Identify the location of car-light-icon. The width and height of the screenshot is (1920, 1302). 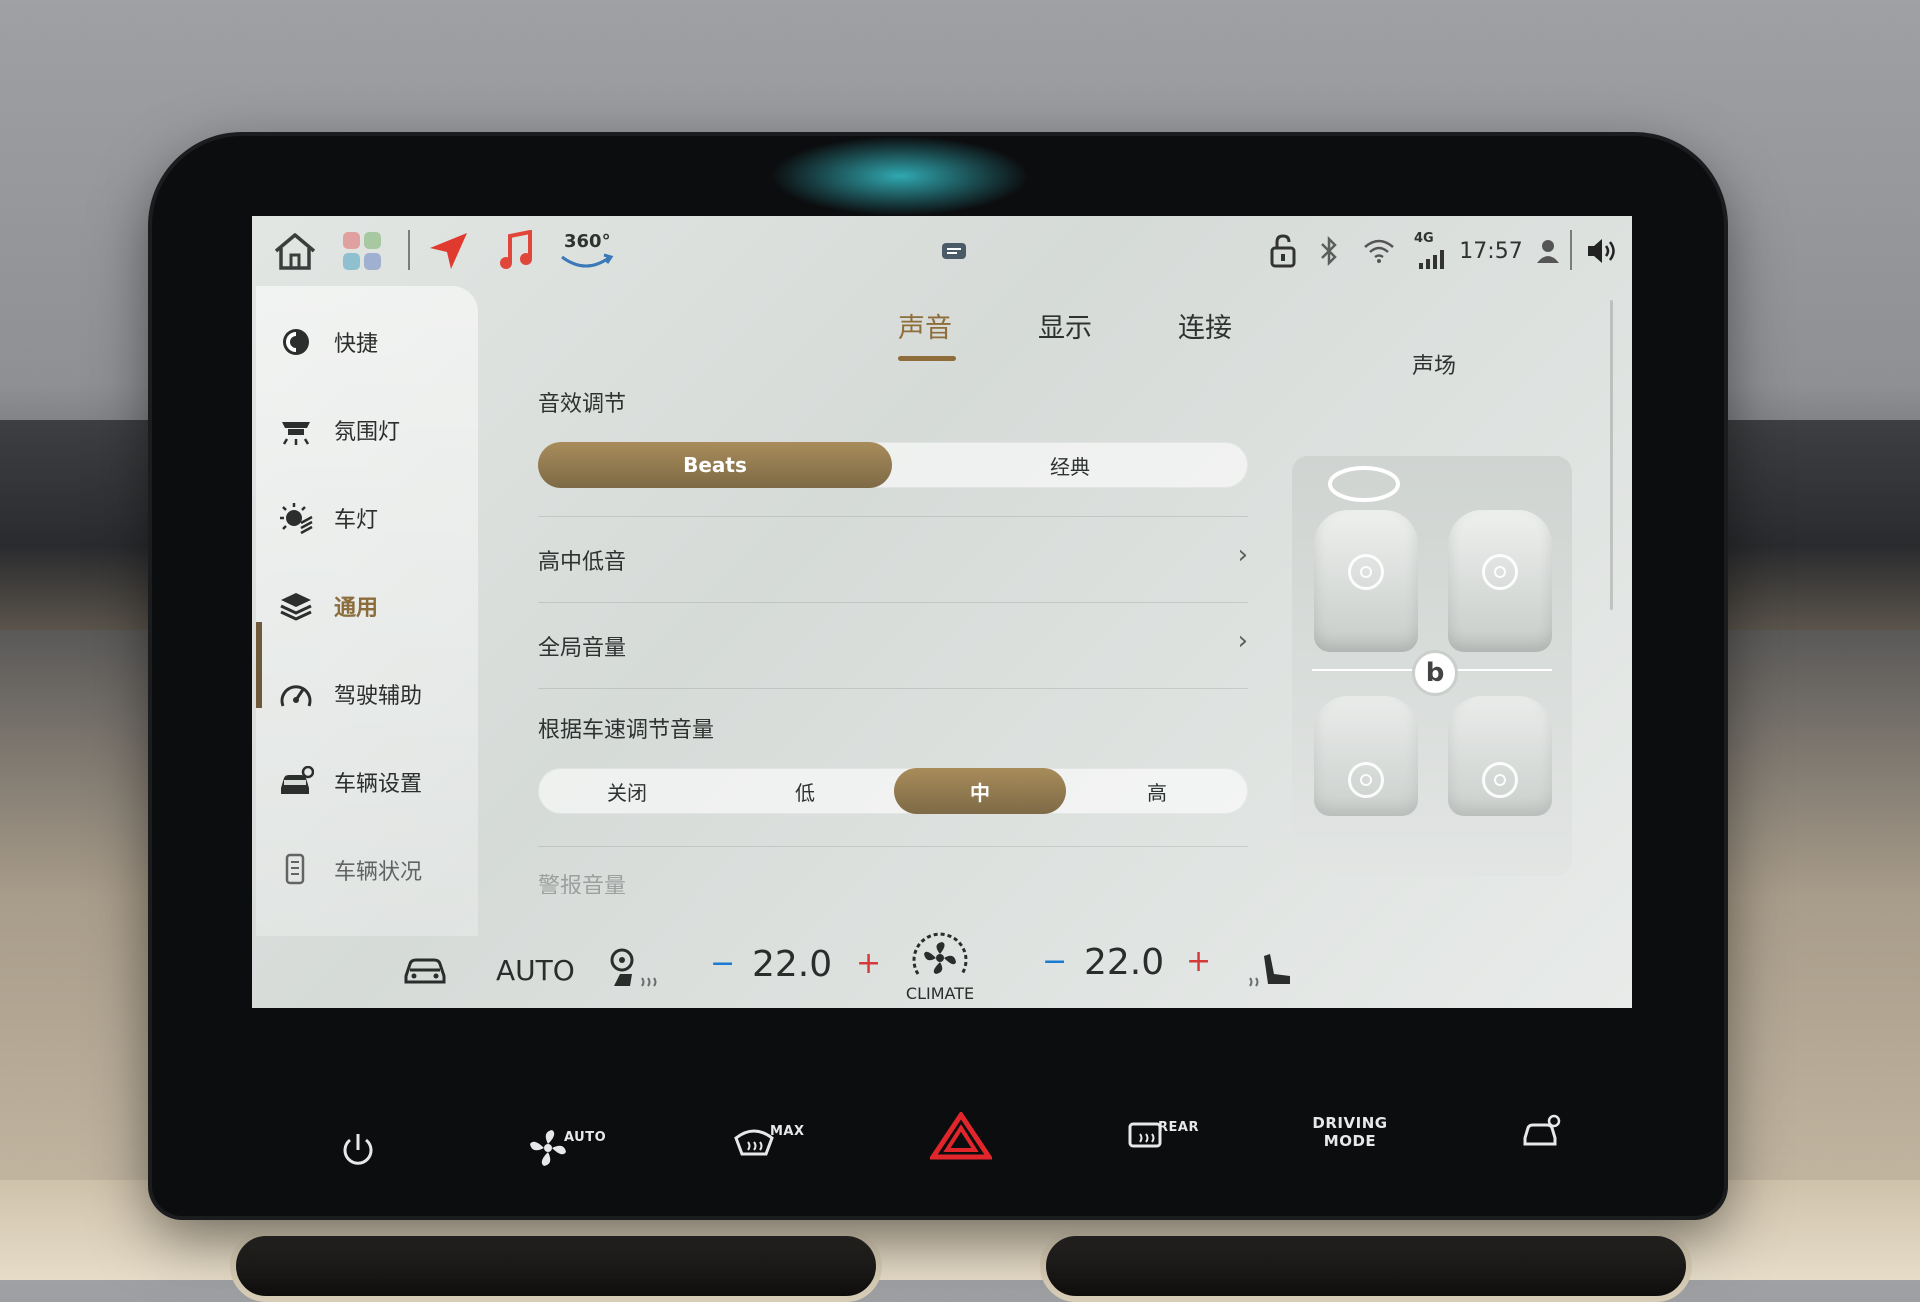
(296, 518).